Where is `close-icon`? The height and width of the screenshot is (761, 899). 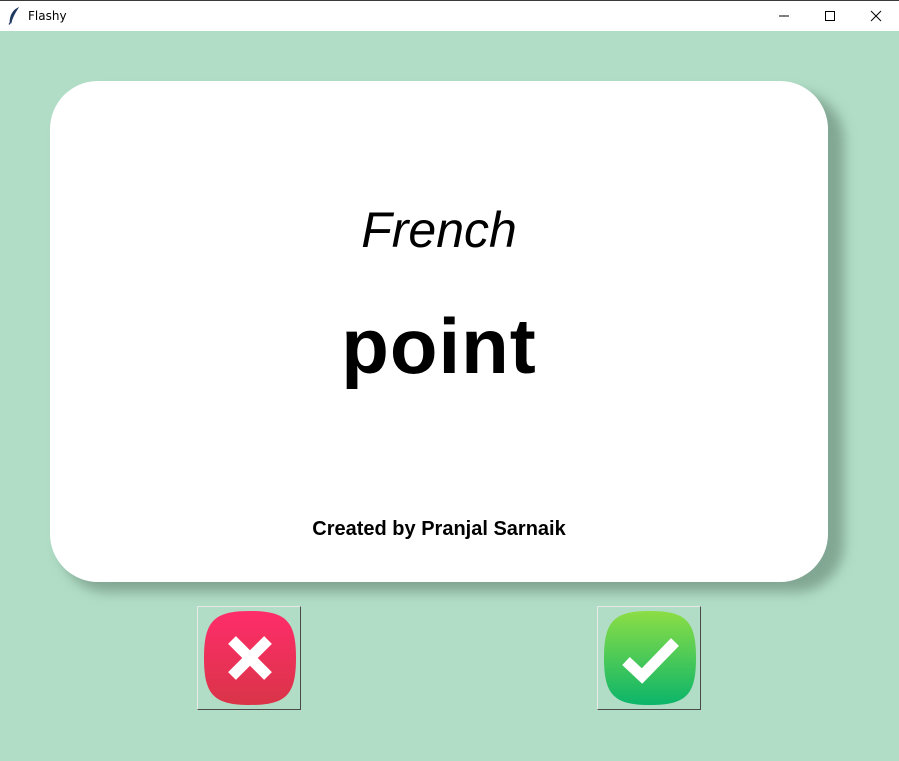
close-icon is located at coordinates (876, 16).